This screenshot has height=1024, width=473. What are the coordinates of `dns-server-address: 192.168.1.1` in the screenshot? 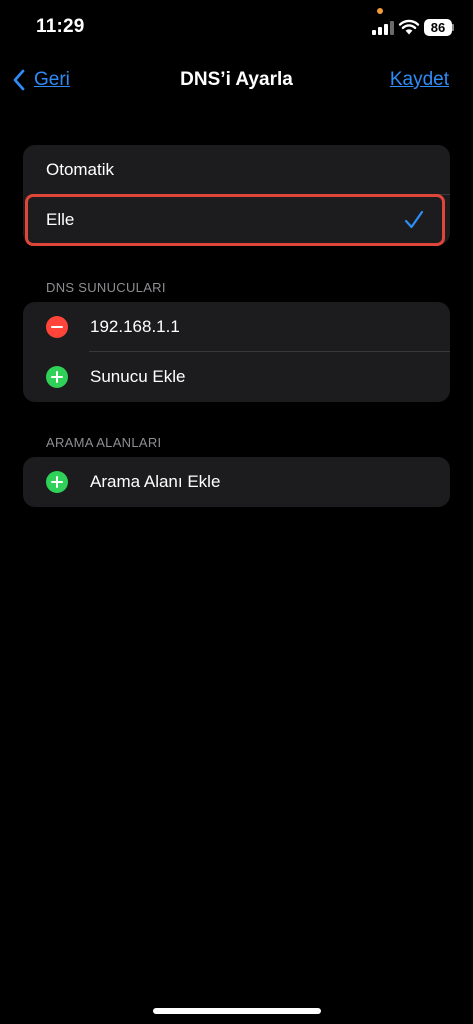 It's located at (135, 326).